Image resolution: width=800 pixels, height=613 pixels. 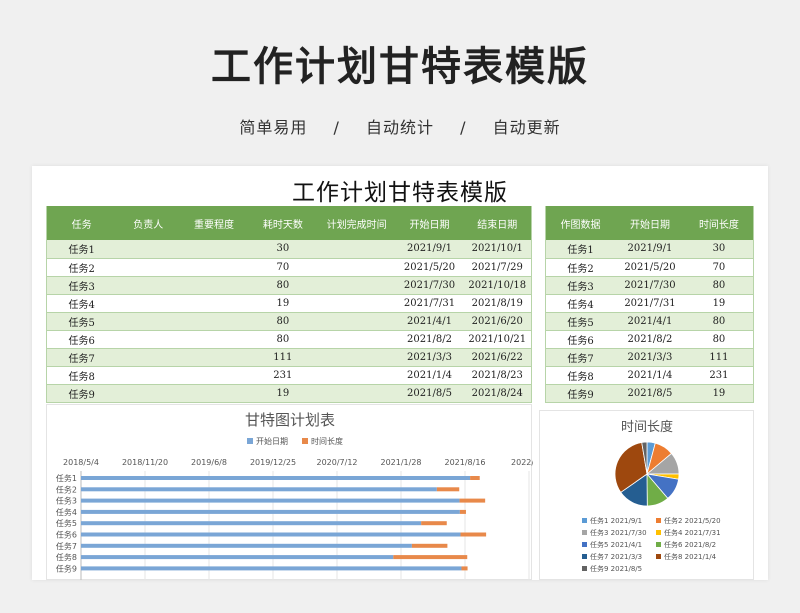 I want to click on category-label: 任务8, so click(x=66, y=557).